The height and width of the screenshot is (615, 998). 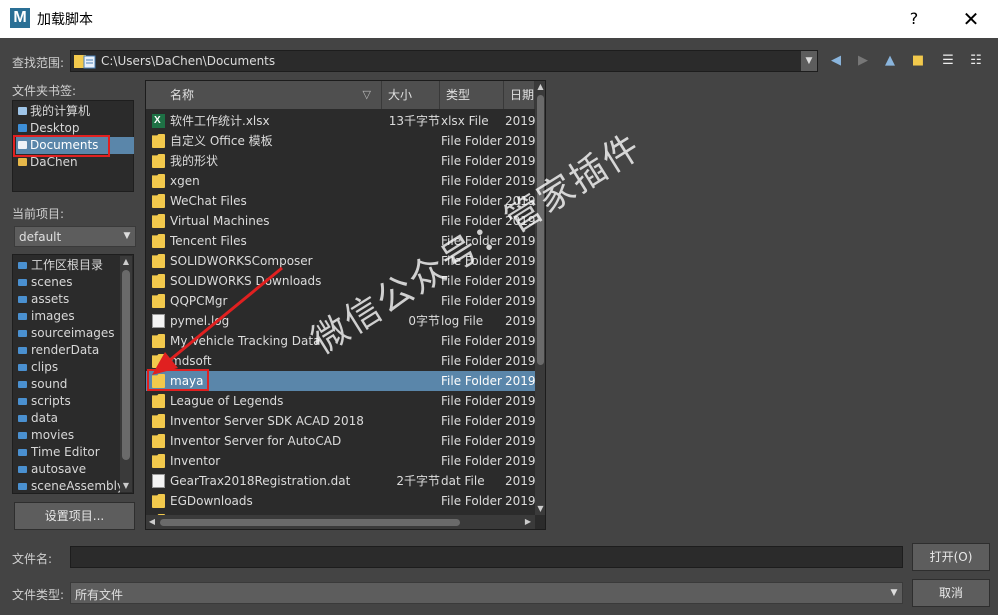 I want to click on detail-view-icon: ☷, so click(x=976, y=61).